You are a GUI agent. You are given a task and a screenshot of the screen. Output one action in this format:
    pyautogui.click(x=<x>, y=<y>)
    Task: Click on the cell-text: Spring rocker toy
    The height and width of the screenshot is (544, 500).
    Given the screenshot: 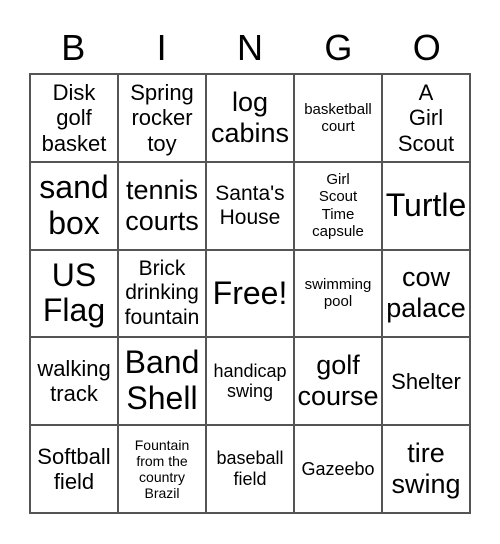 What is the action you would take?
    pyautogui.click(x=162, y=117)
    